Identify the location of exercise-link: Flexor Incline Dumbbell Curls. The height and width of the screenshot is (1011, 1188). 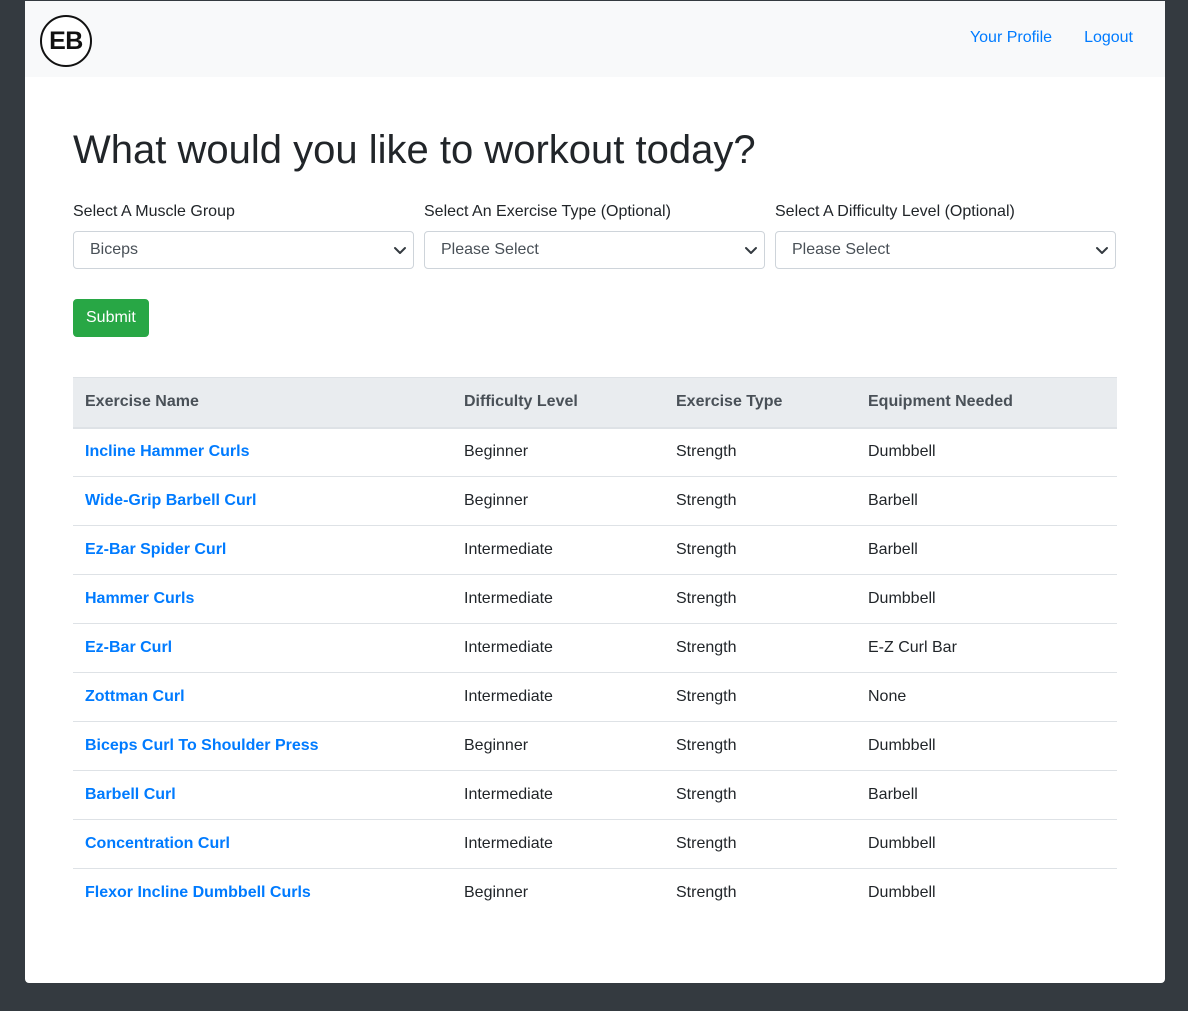
(198, 892).